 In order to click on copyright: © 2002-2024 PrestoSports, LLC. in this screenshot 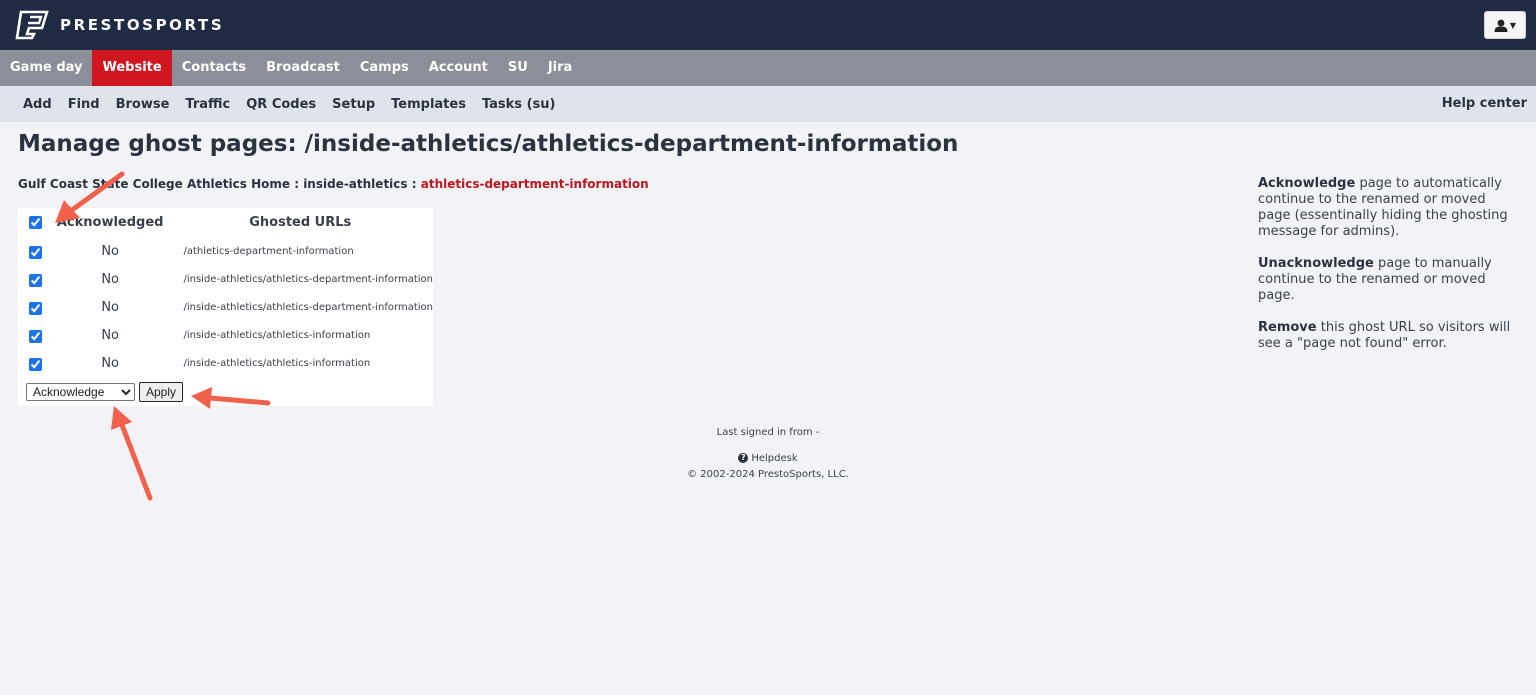, I will do `click(768, 474)`.